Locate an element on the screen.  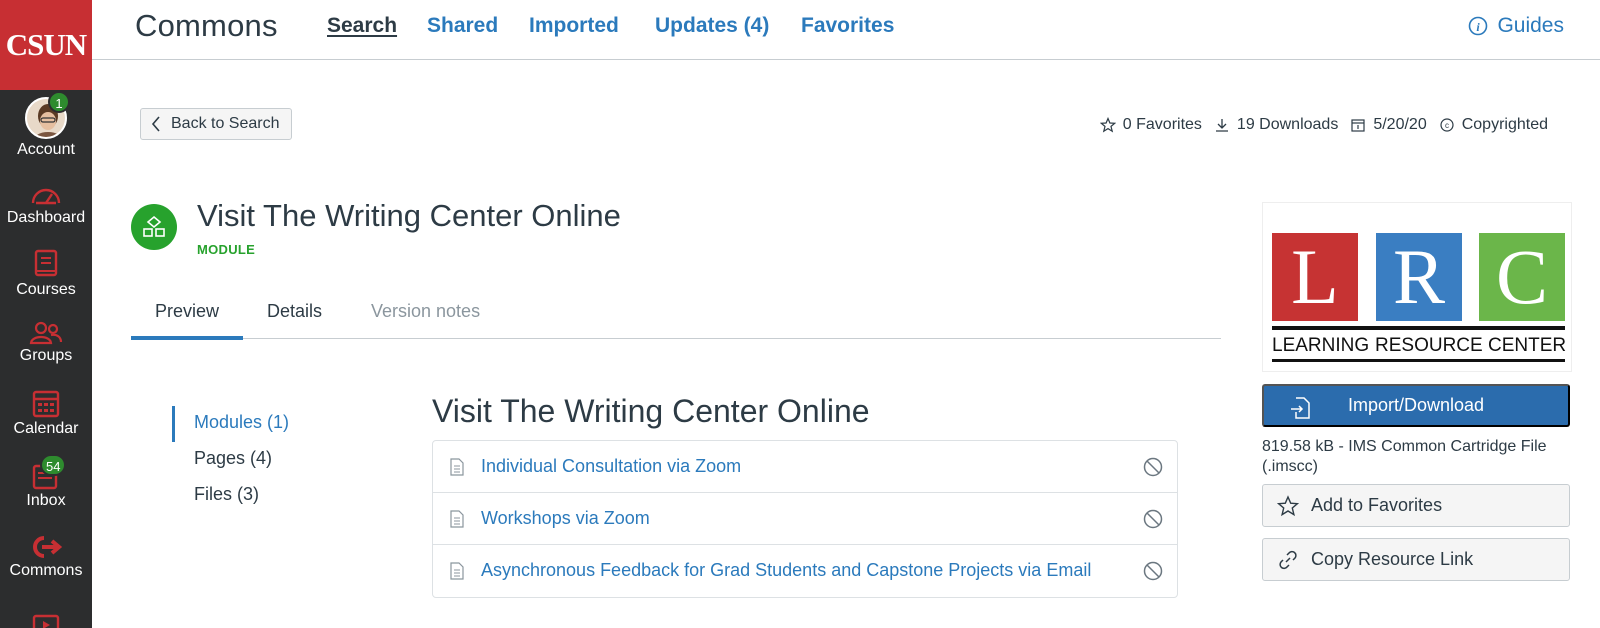
module-title: Visit The Writing Center Online is located at coordinates (651, 411).